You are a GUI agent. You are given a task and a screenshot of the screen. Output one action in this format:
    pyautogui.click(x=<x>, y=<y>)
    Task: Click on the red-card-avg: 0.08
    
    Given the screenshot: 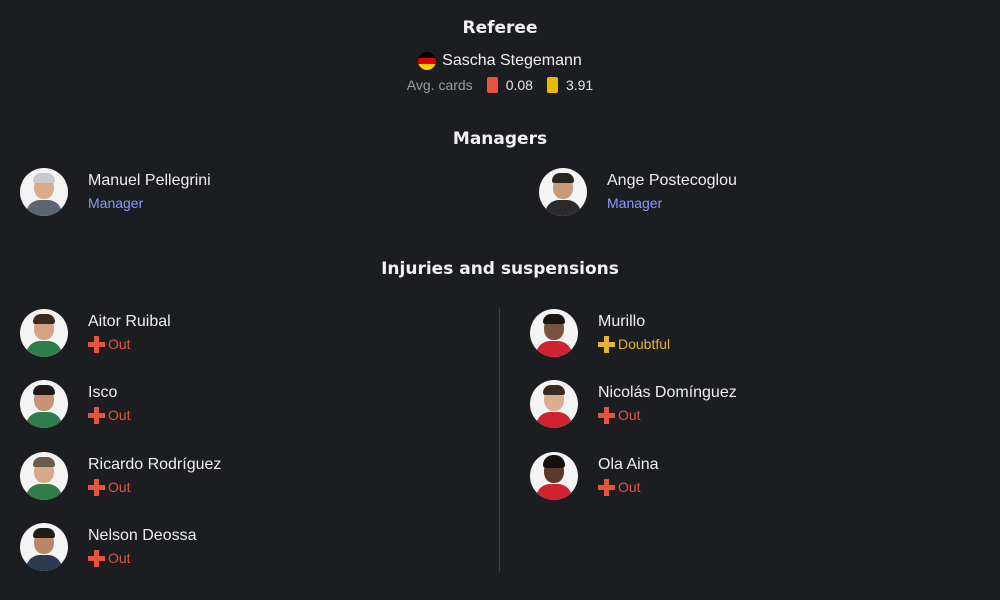 What is the action you would take?
    pyautogui.click(x=519, y=85)
    